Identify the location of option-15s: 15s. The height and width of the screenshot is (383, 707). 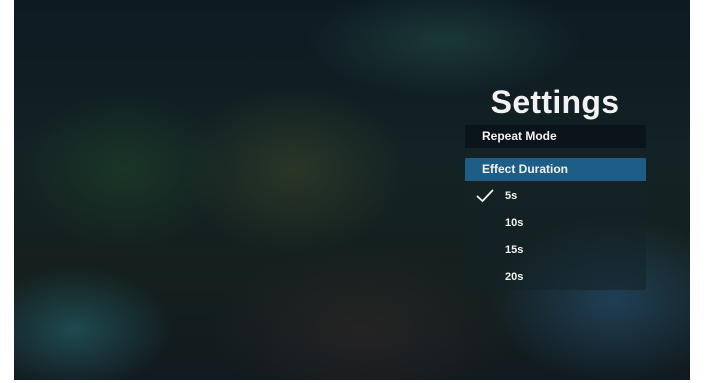
(555, 250).